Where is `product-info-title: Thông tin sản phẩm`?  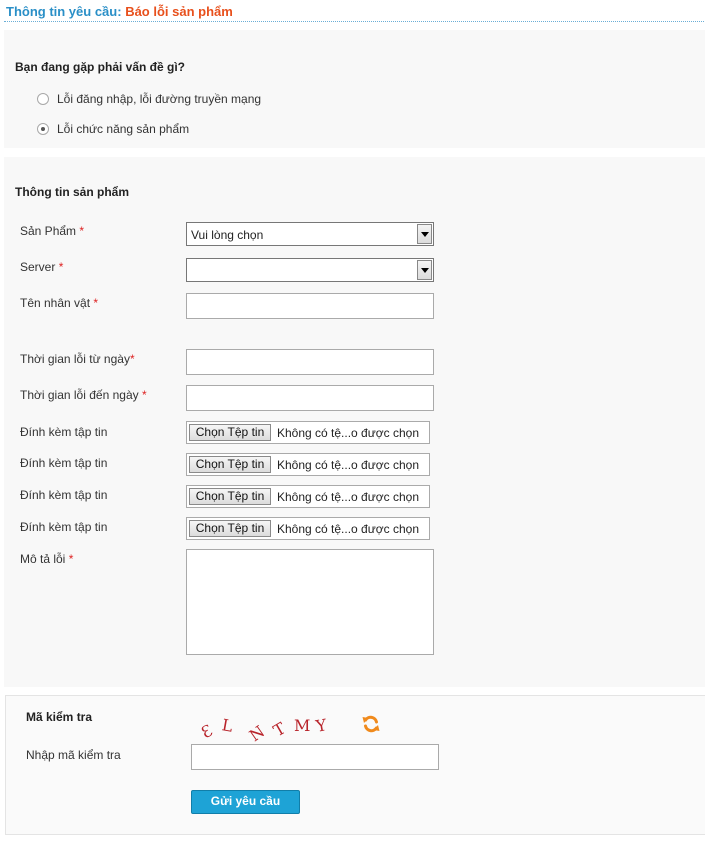 product-info-title: Thông tin sản phẩm is located at coordinates (72, 192).